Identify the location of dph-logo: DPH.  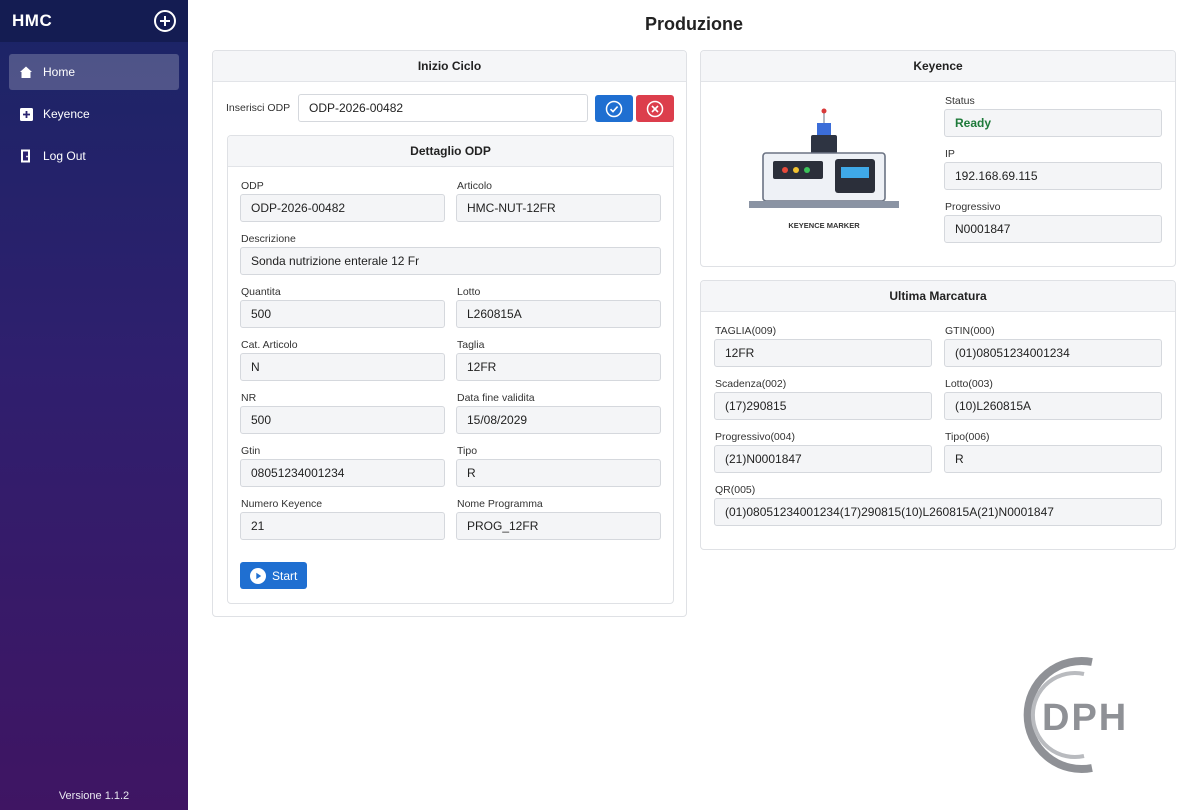
(1075, 715).